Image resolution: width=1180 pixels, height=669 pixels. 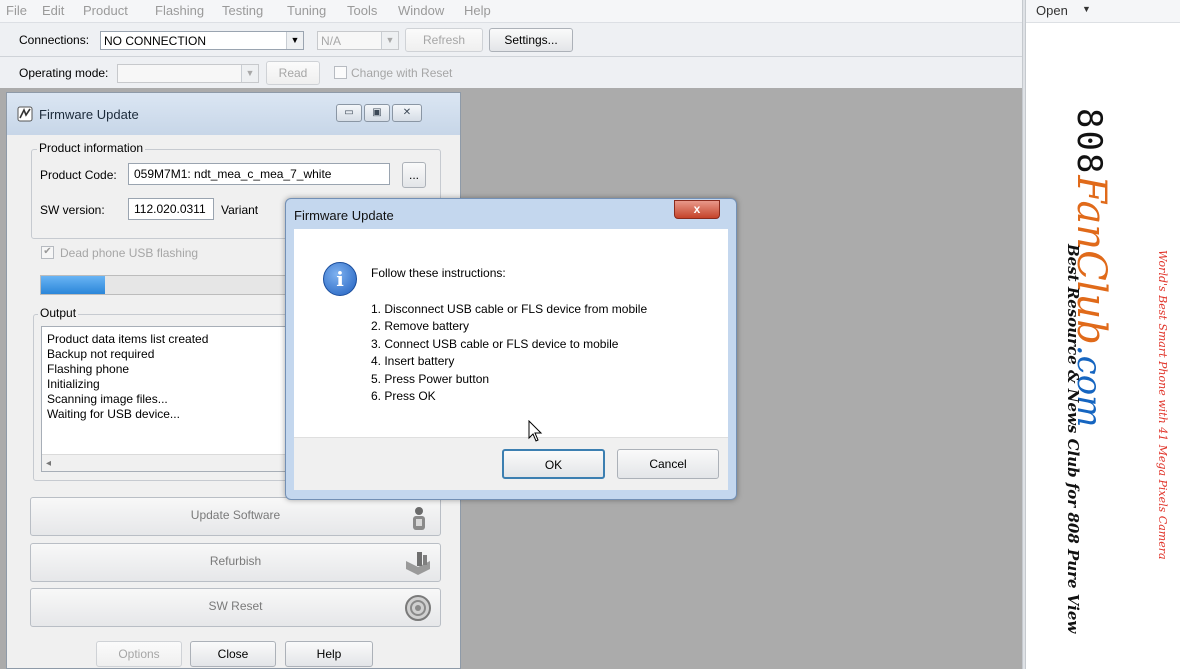 What do you see at coordinates (128, 339) in the screenshot?
I see `output-line: Product data items list created` at bounding box center [128, 339].